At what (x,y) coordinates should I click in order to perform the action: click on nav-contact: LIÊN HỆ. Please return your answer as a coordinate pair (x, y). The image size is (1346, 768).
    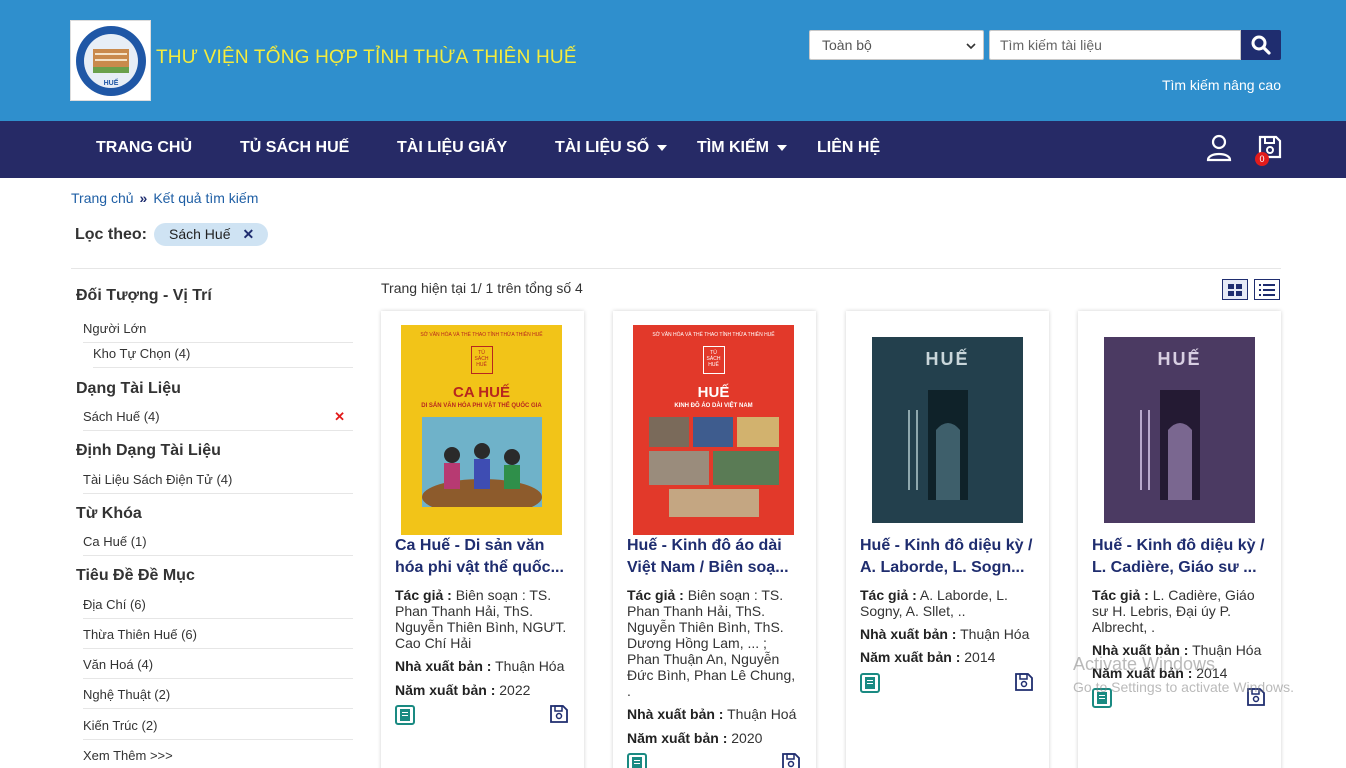
    Looking at the image, I should click on (848, 148).